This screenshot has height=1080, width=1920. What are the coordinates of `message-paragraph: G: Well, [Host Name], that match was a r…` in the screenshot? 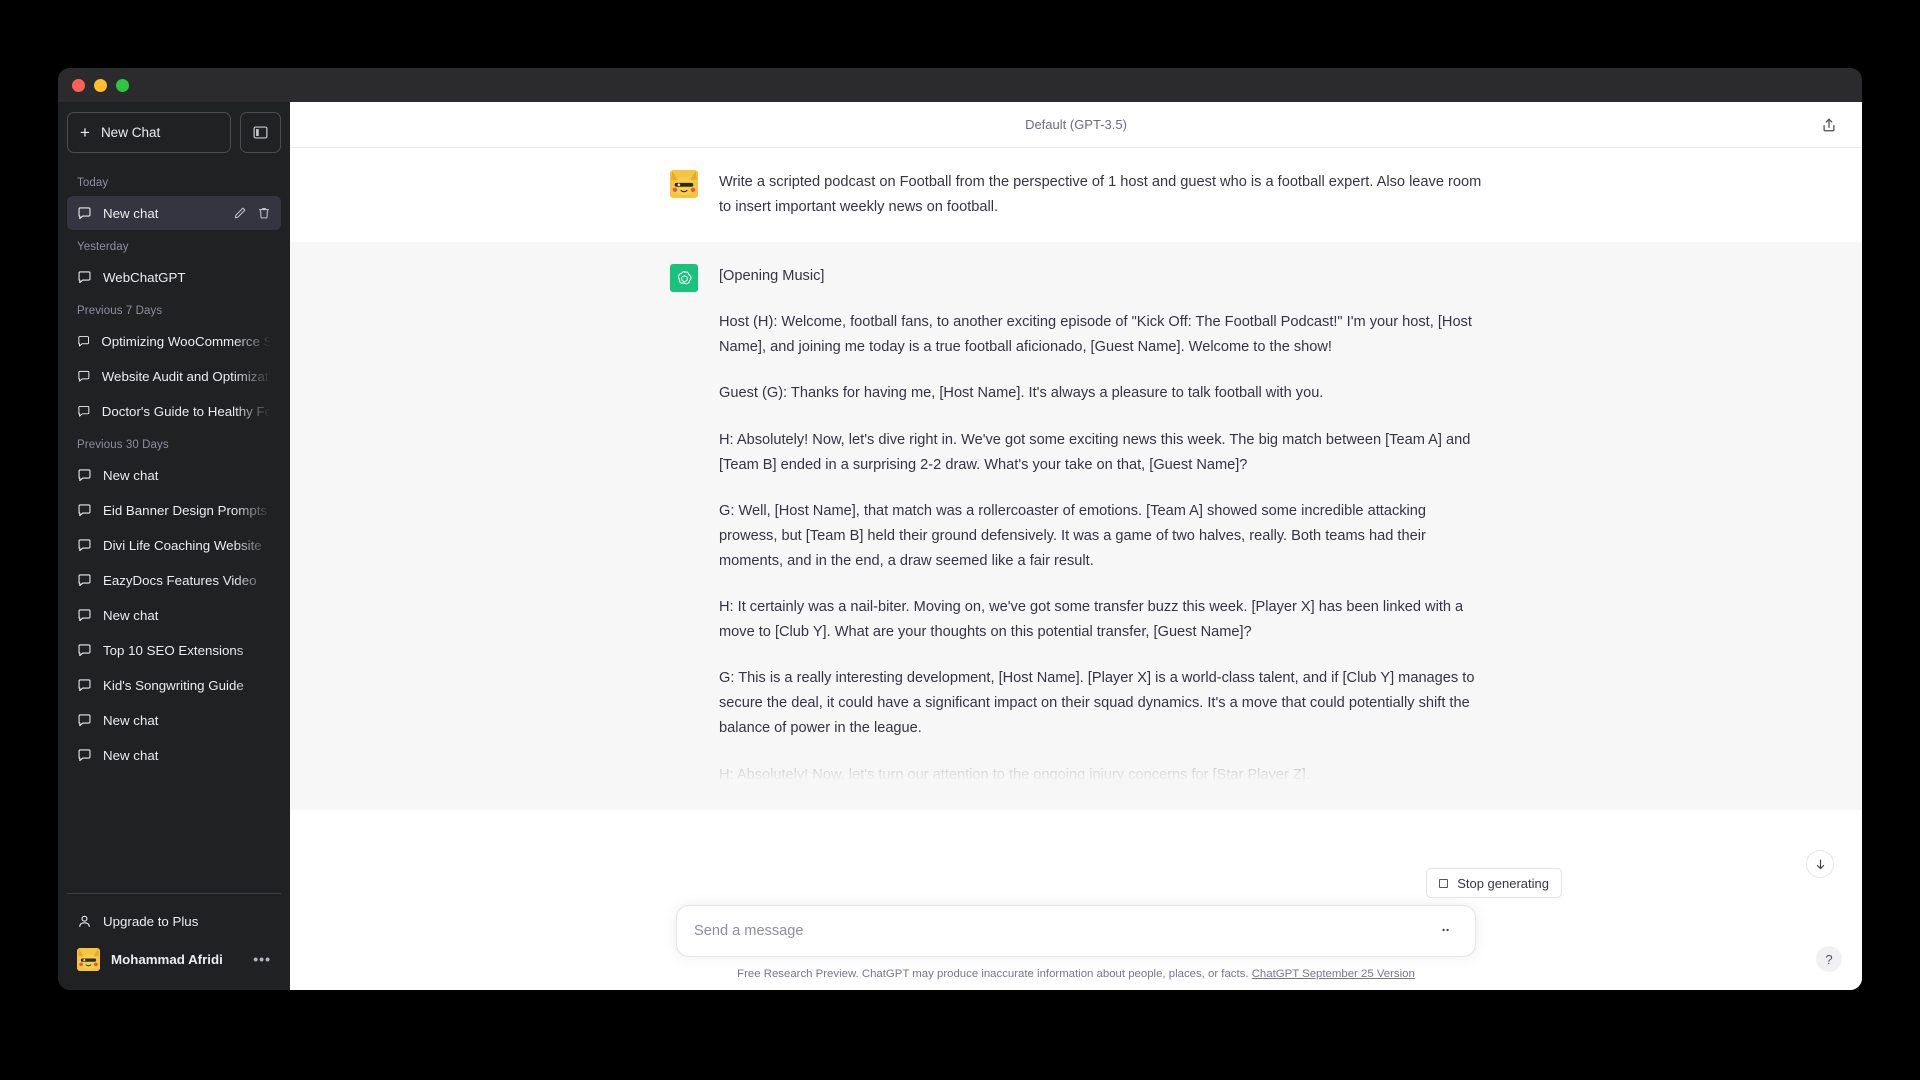 It's located at (1073, 535).